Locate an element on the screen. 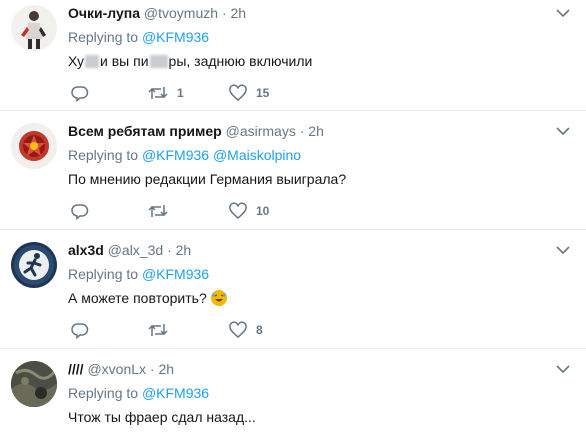 The width and height of the screenshot is (586, 436). tweet-text: А можете повторить? is located at coordinates (147, 298).